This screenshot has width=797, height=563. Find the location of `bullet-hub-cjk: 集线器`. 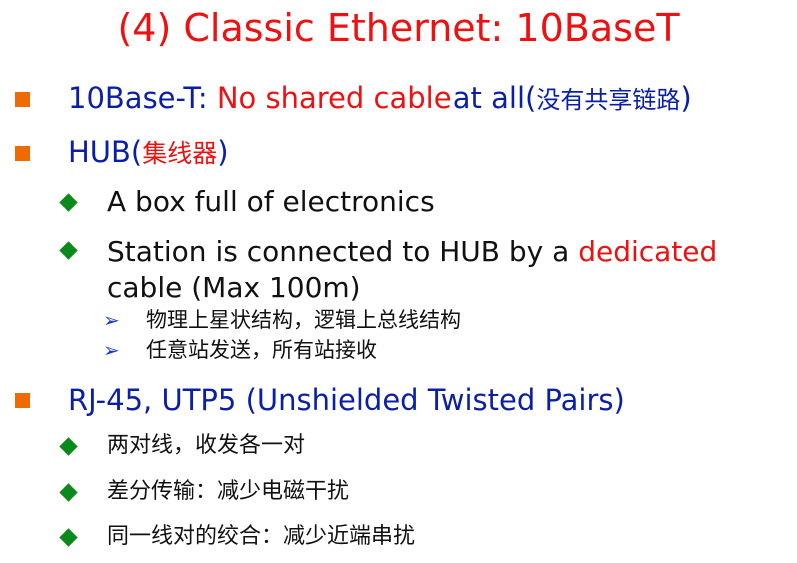

bullet-hub-cjk: 集线器 is located at coordinates (180, 153).